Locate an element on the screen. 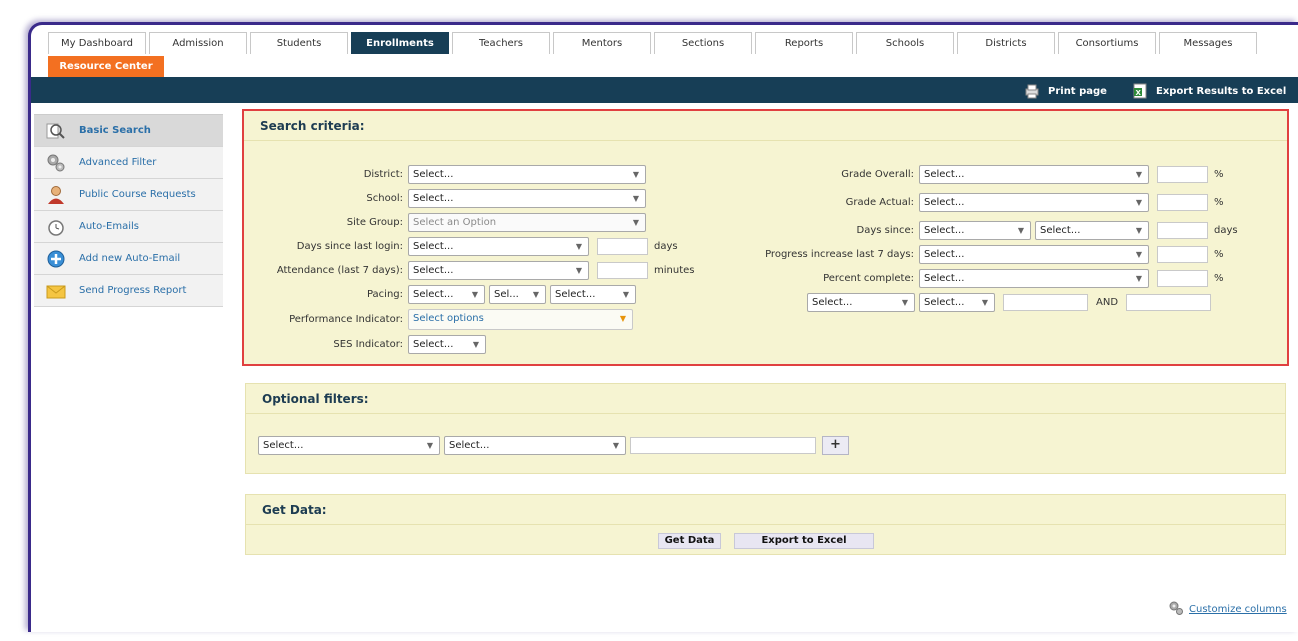 The image size is (1298, 641). sidebar-item-send-progress-report: Send Progress Report is located at coordinates (128, 291).